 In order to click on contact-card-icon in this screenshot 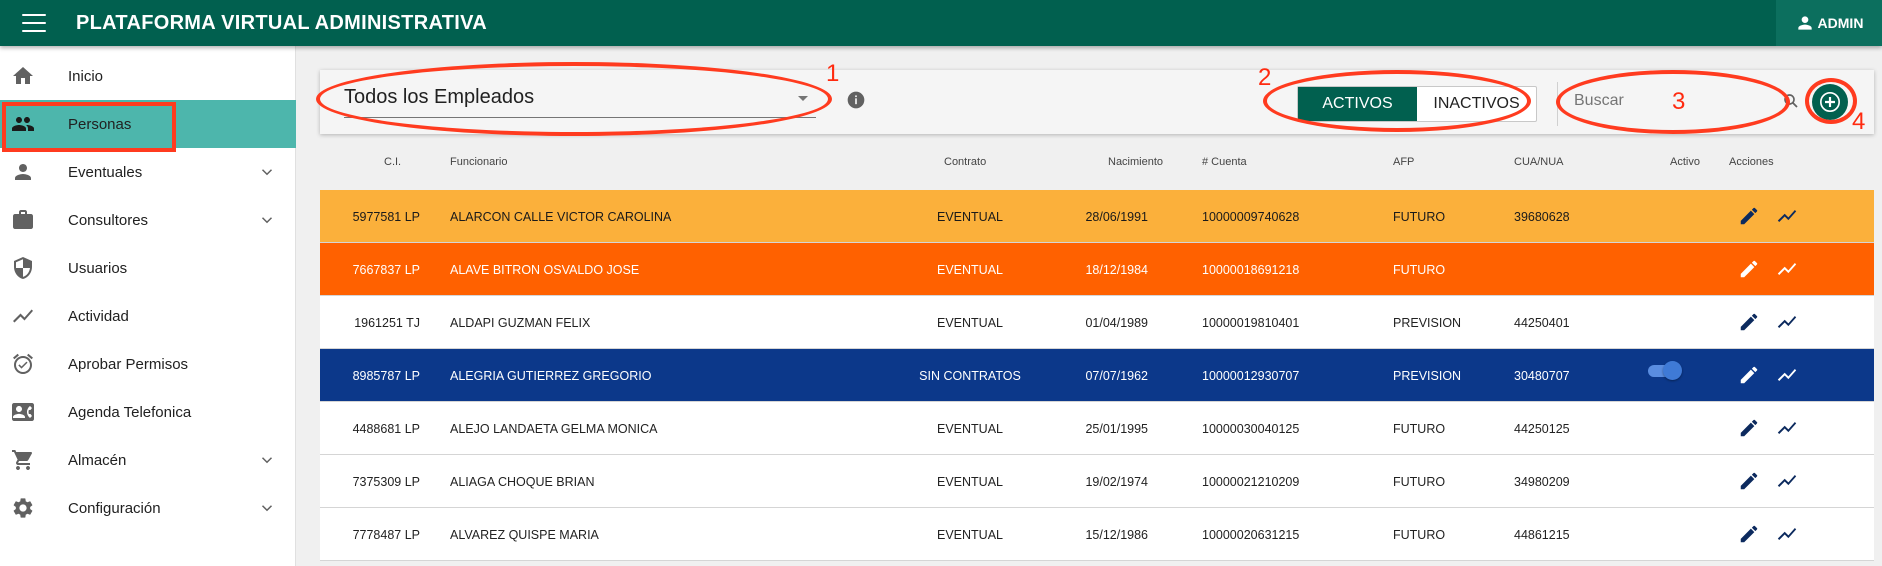, I will do `click(23, 412)`.